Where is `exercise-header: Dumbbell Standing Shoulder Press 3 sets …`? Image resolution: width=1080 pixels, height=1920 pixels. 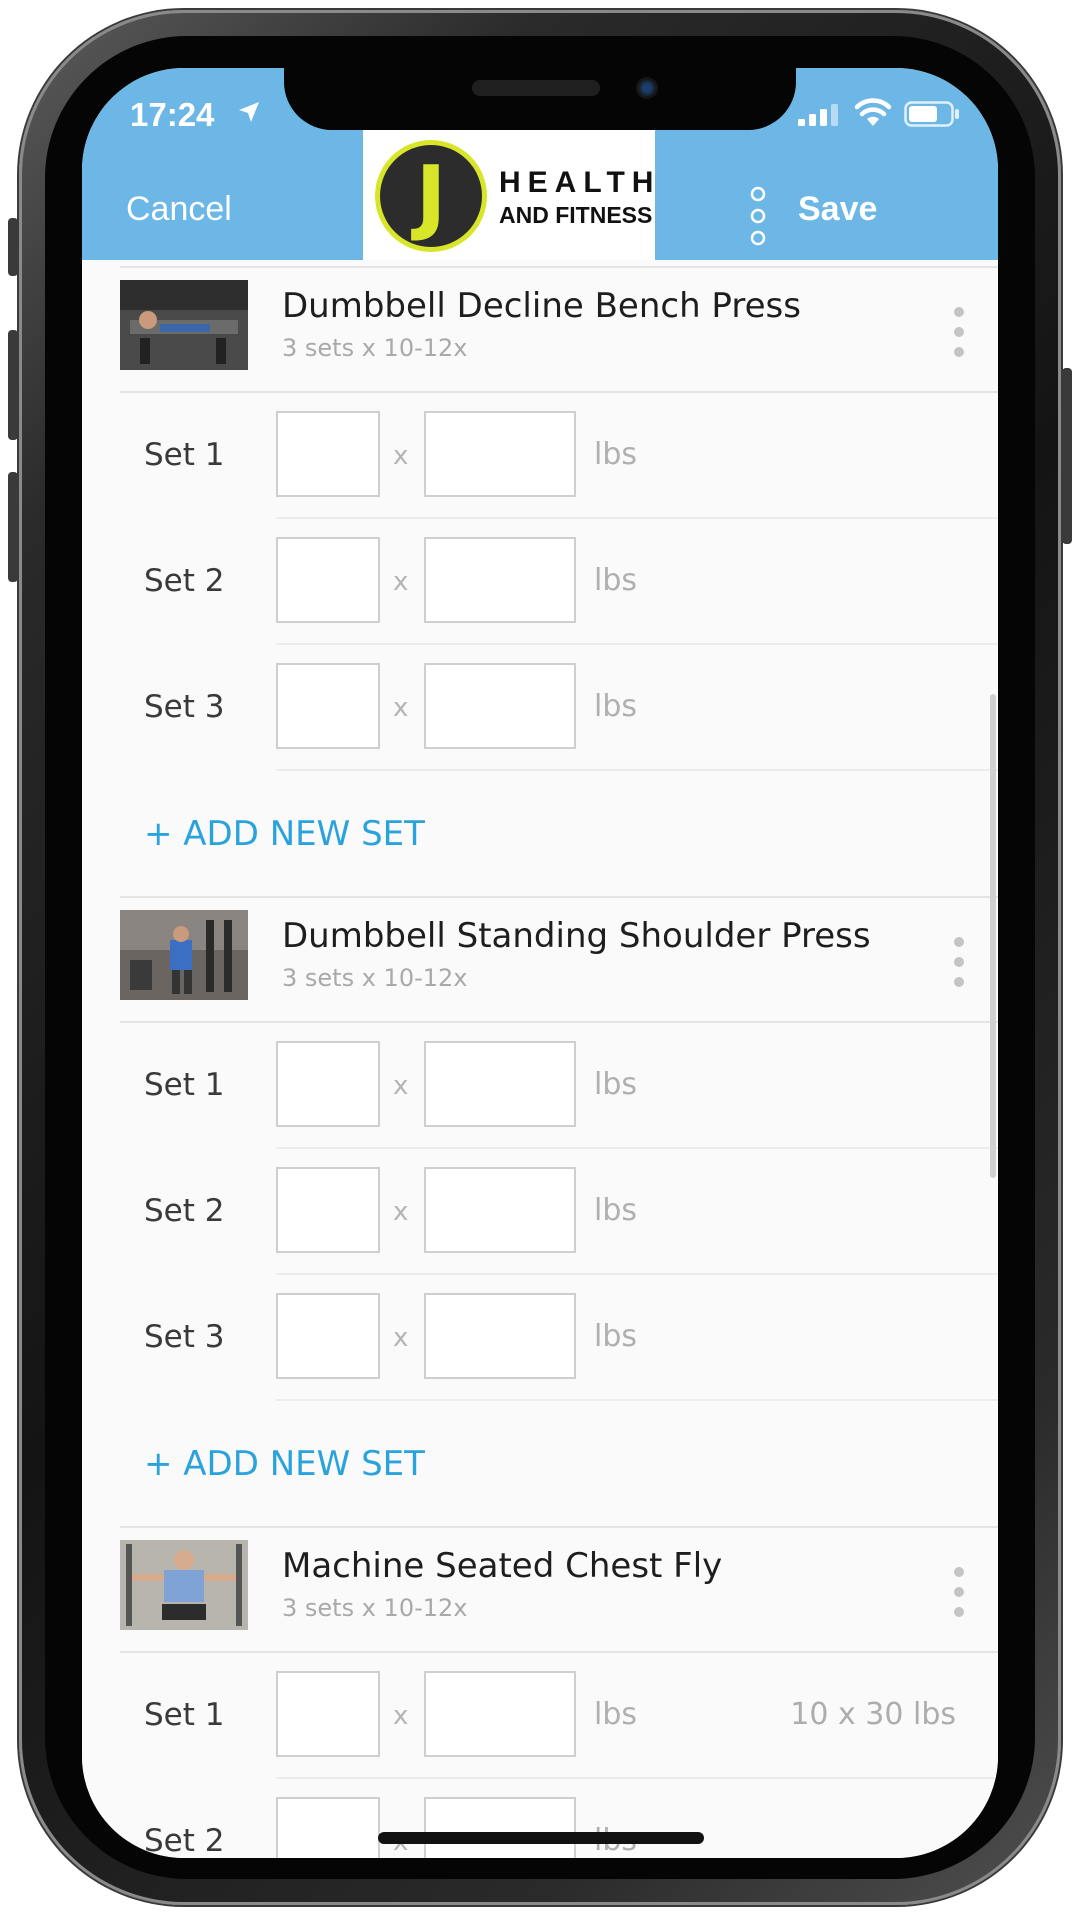 exercise-header: Dumbbell Standing Shoulder Press 3 sets … is located at coordinates (559, 959).